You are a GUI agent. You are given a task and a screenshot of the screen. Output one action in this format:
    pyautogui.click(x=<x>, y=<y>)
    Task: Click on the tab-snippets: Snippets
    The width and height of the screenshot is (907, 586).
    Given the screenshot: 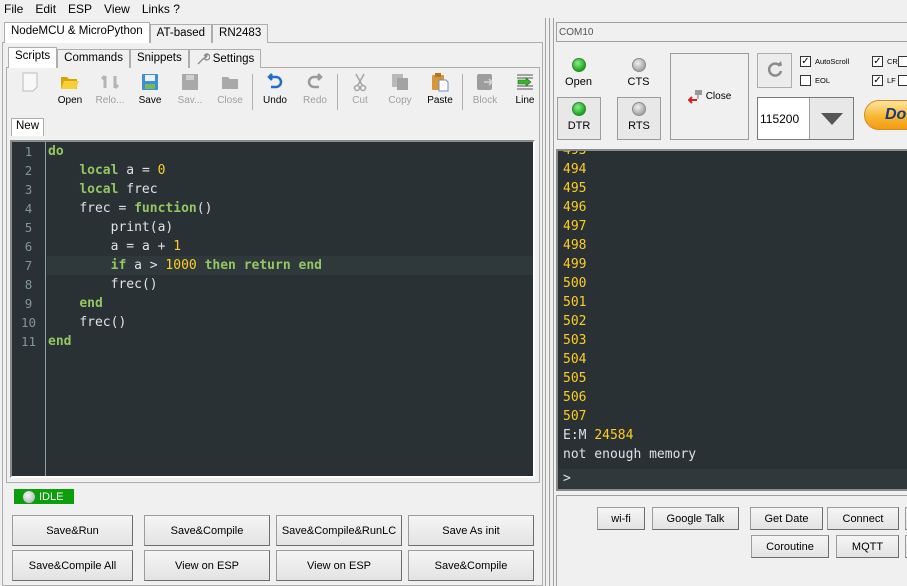 What is the action you would take?
    pyautogui.click(x=159, y=58)
    